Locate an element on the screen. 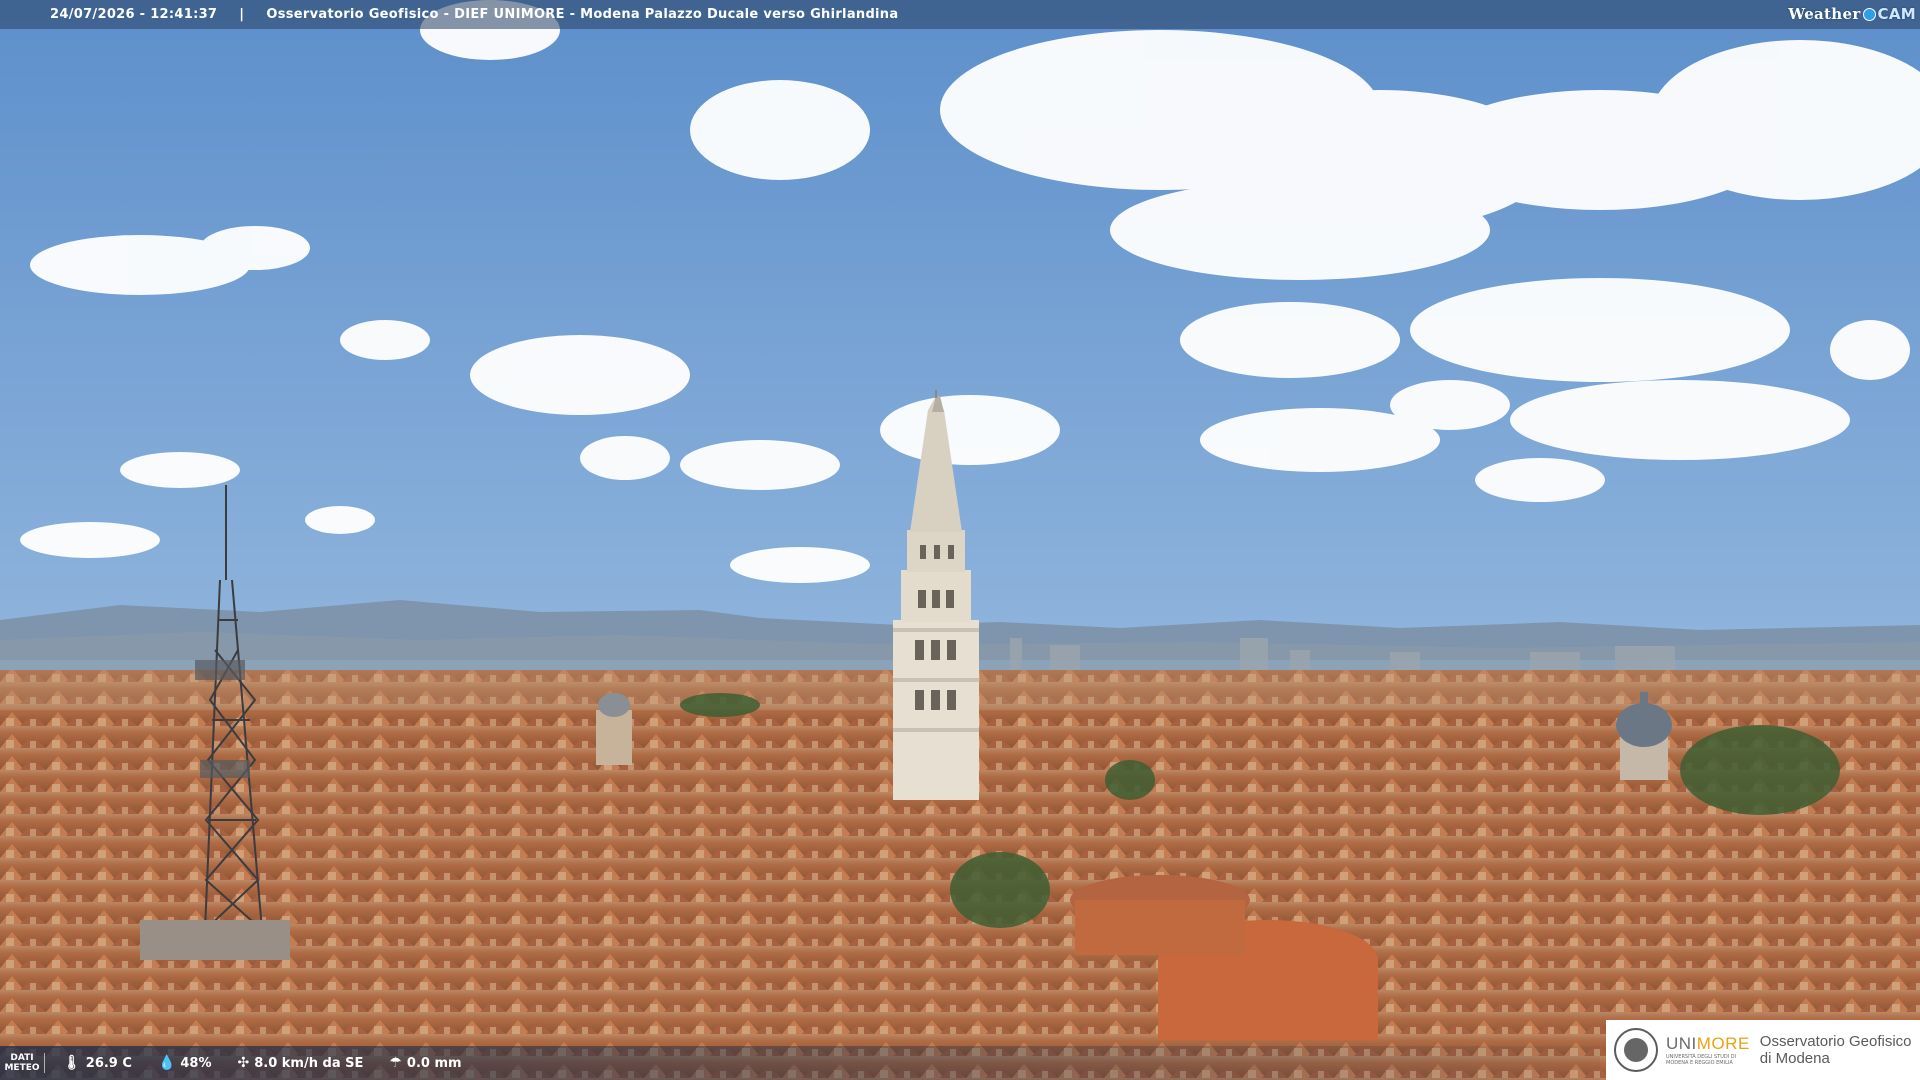 This screenshot has height=1080, width=1920. seal-emblem is located at coordinates (1636, 1050).